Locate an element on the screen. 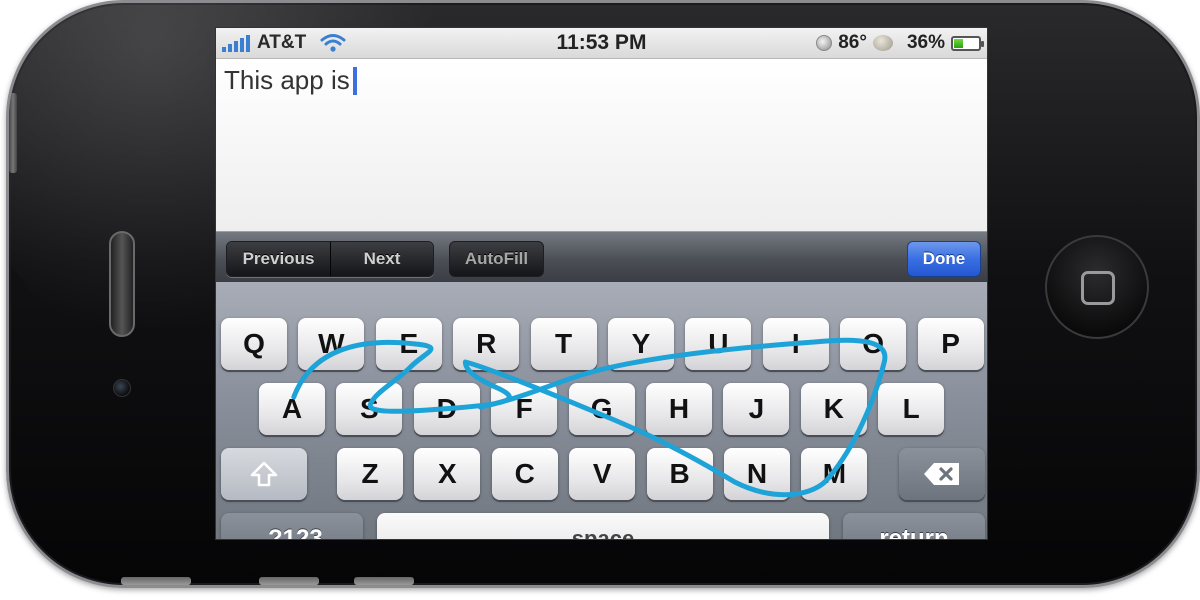  home-square-icon is located at coordinates (1098, 288).